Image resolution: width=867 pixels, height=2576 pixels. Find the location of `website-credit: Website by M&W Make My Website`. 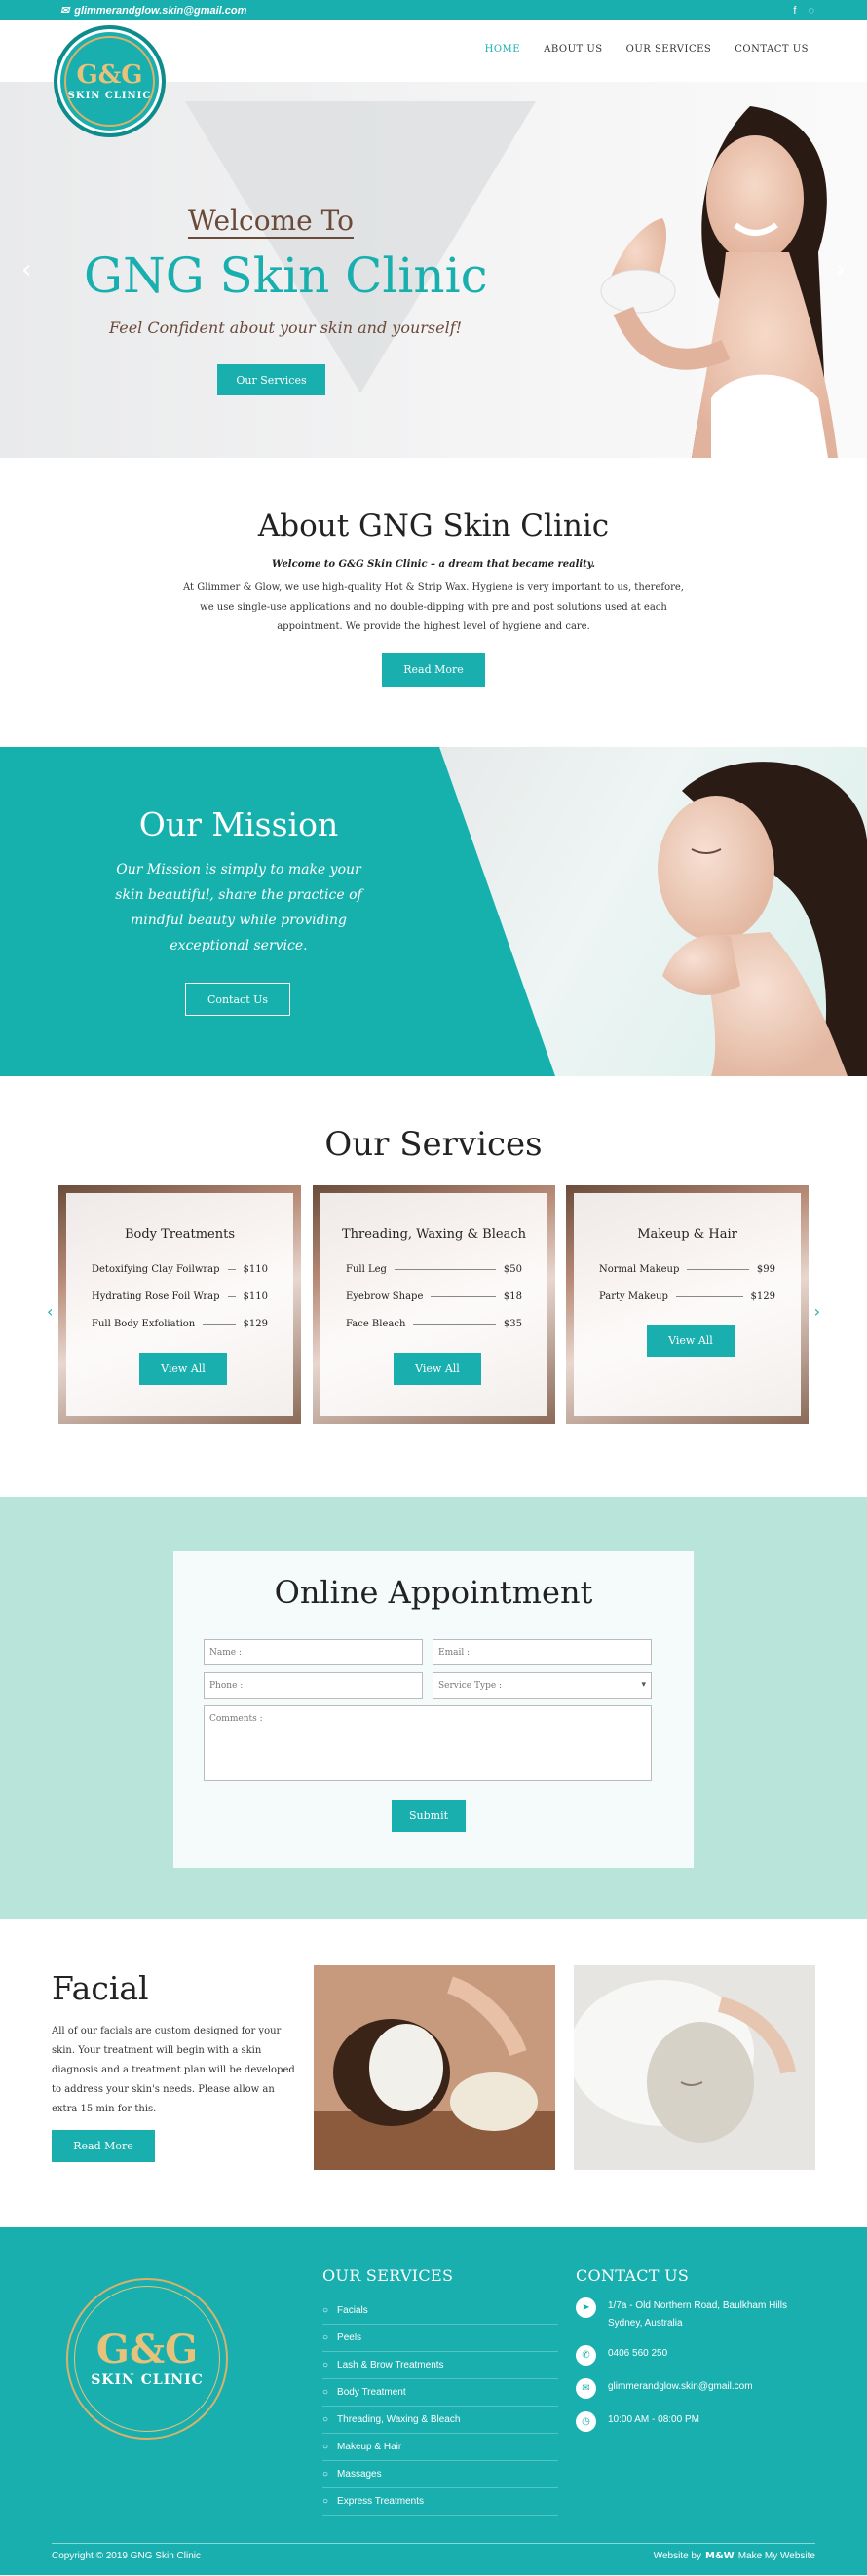

website-credit: Website by M&W Make My Website is located at coordinates (734, 2556).